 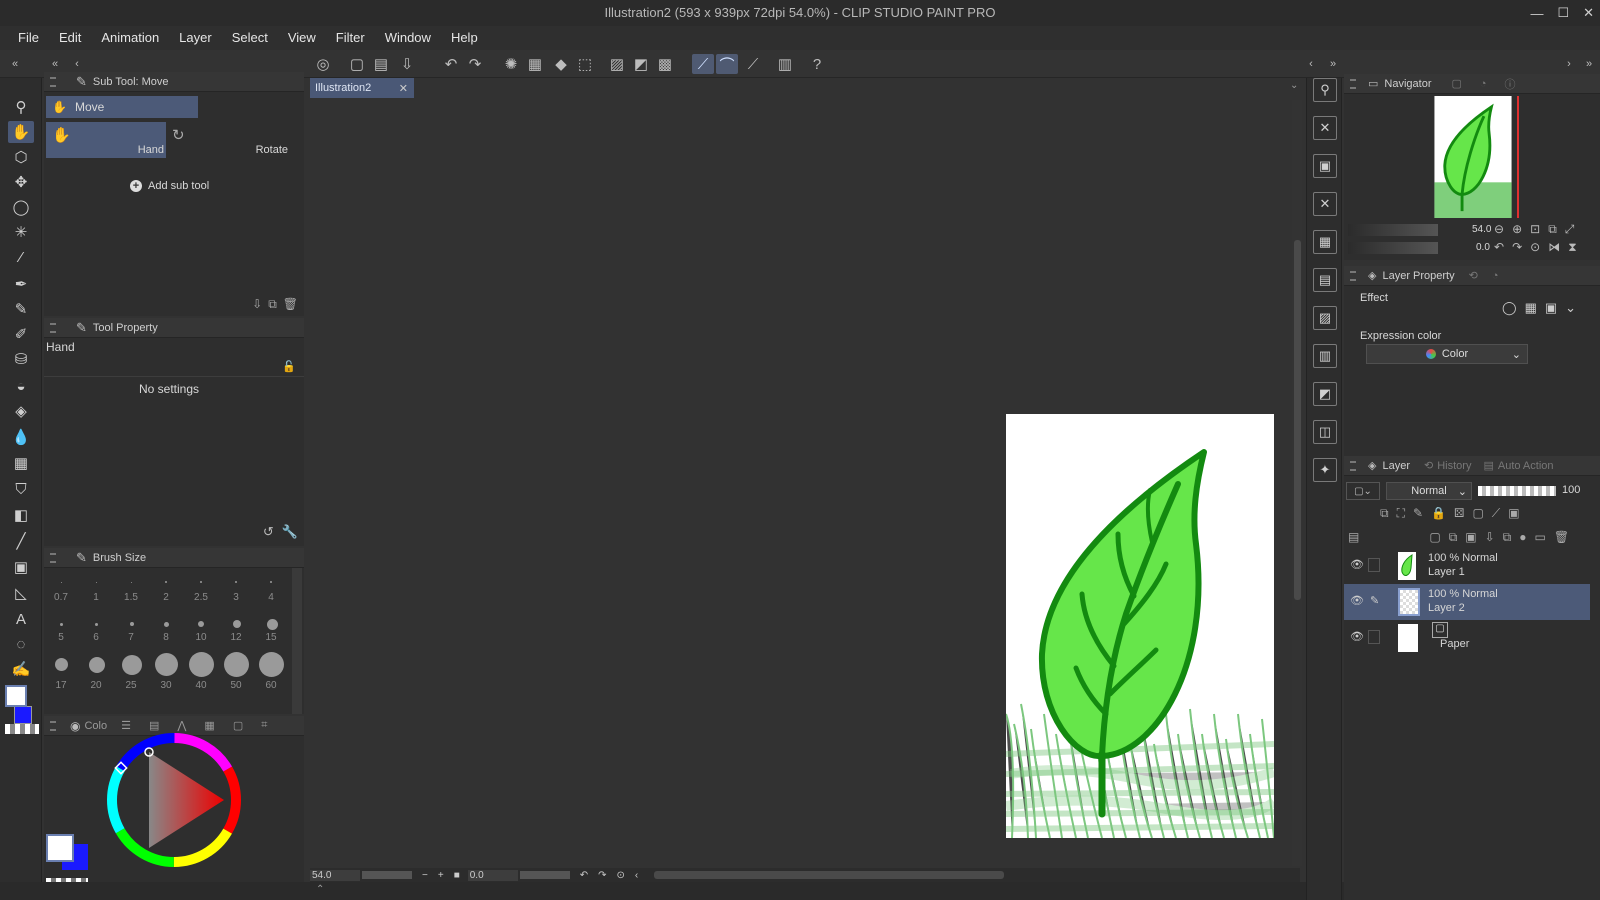 What do you see at coordinates (96, 597) in the screenshot?
I see `brush-size-option: 1` at bounding box center [96, 597].